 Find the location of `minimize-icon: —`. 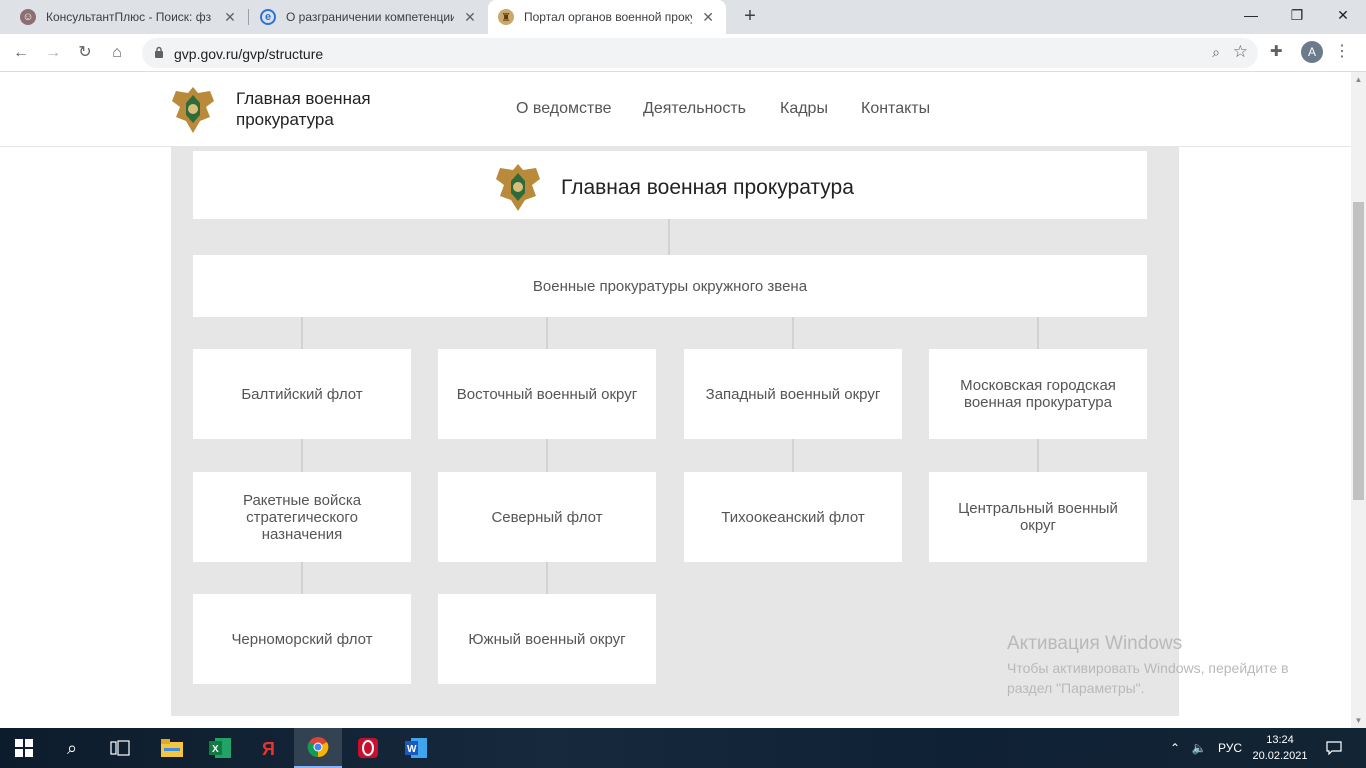

minimize-icon: — is located at coordinates (1251, 17).